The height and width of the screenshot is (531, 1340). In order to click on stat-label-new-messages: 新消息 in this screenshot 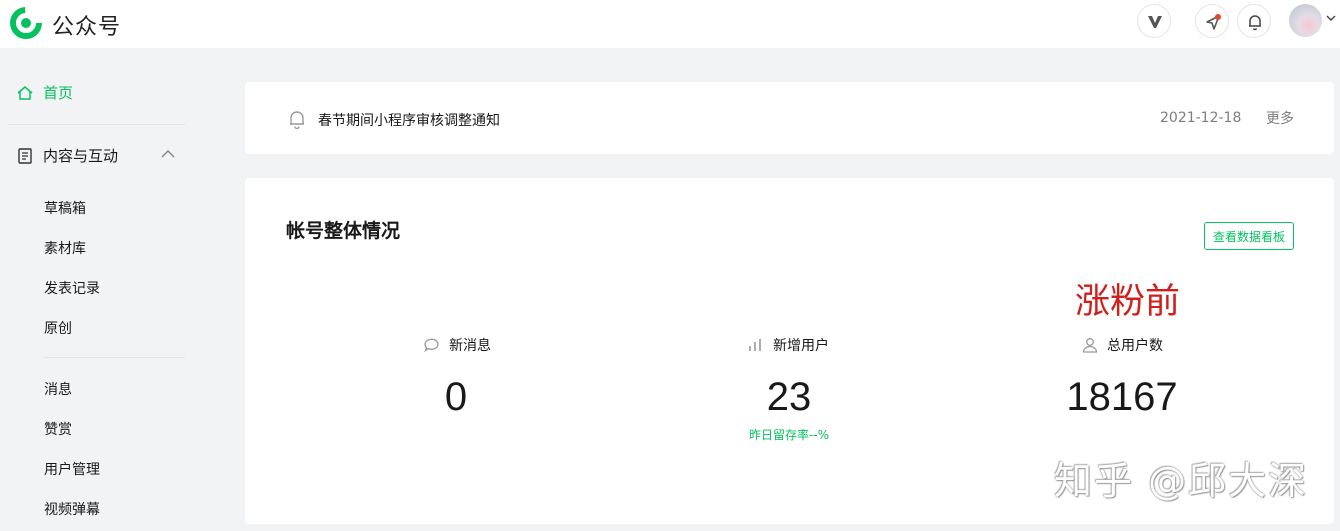, I will do `click(457, 345)`.